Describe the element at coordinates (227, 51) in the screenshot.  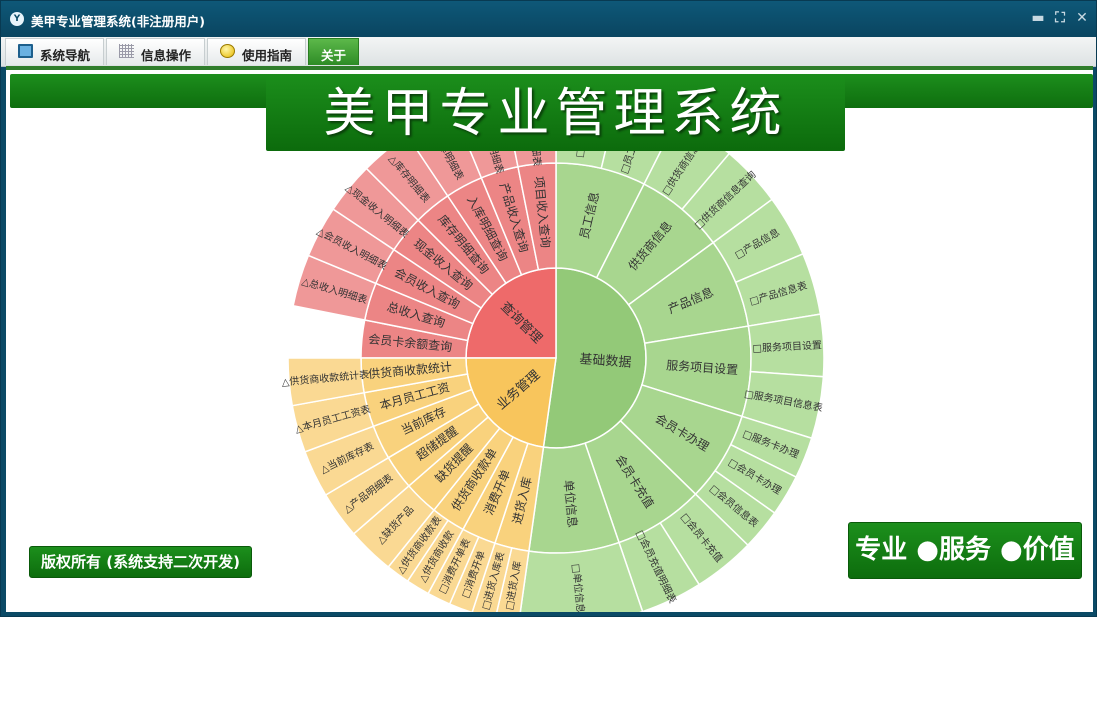
I see `help-icon` at that location.